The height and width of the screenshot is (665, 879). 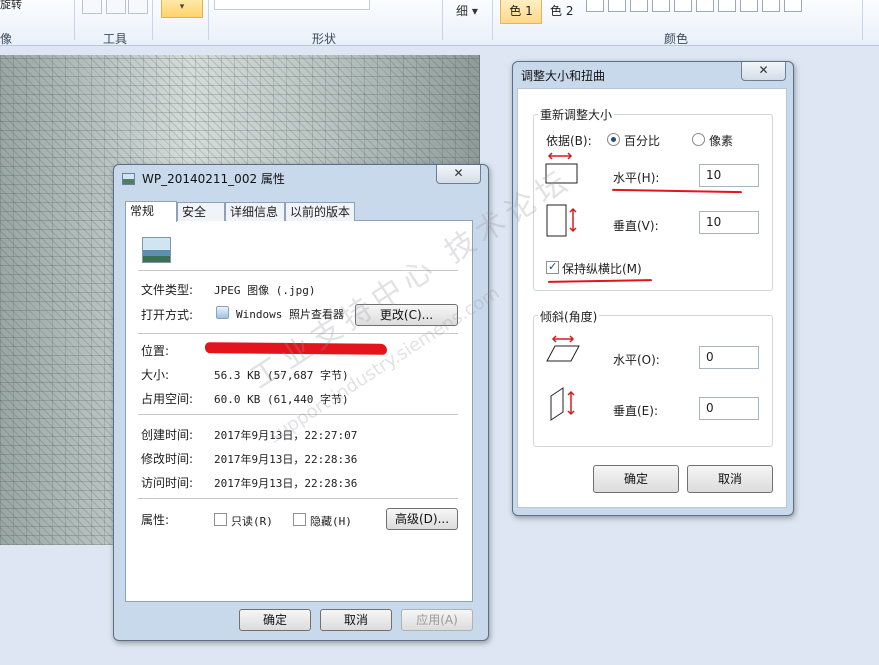 What do you see at coordinates (167, 483) in the screenshot?
I see `accessed-label: 访问时间:` at bounding box center [167, 483].